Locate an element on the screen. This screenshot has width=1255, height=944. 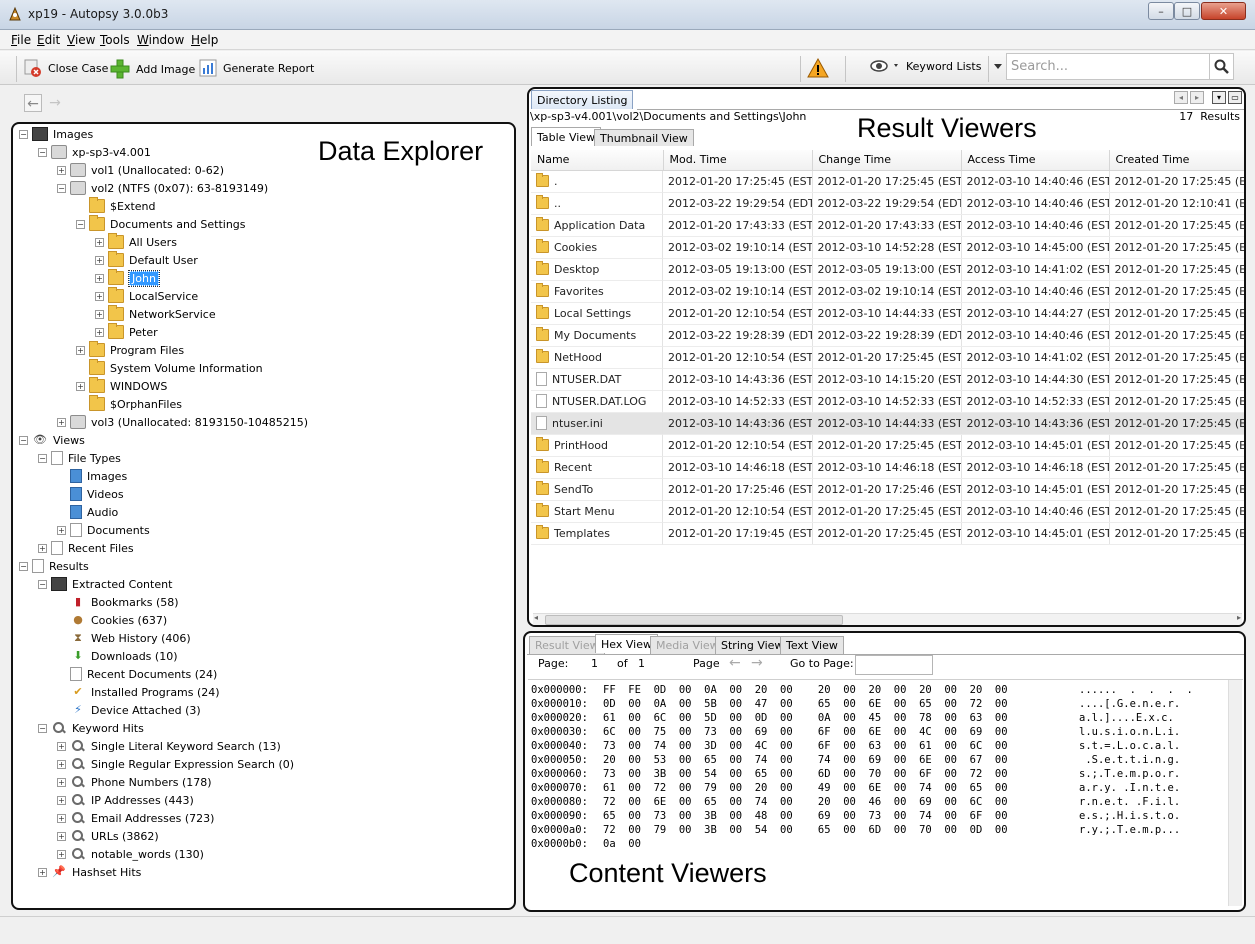
add-image-button: Add Image is located at coordinates (152, 69).